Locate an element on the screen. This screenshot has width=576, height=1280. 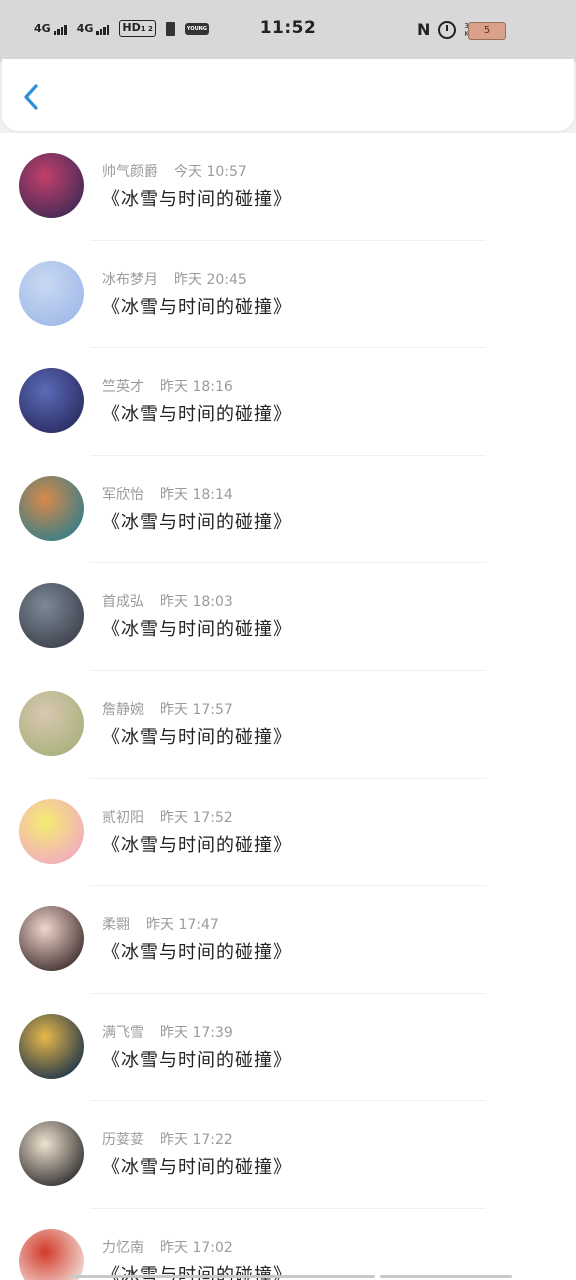
comment-meta: 冰布梦月 昨天 20:45 is located at coordinates (174, 279).